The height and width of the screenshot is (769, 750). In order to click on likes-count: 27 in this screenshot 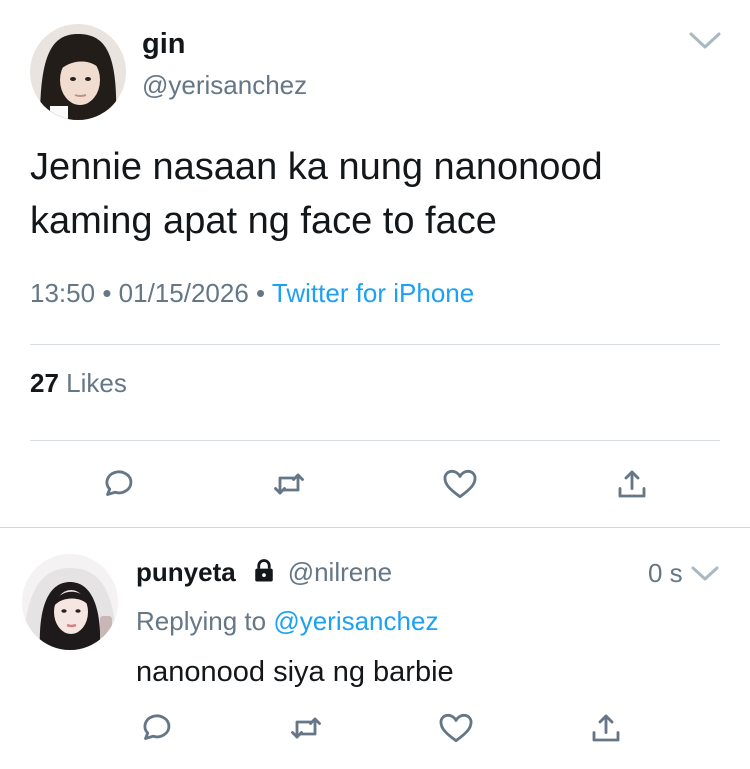, I will do `click(44, 383)`.